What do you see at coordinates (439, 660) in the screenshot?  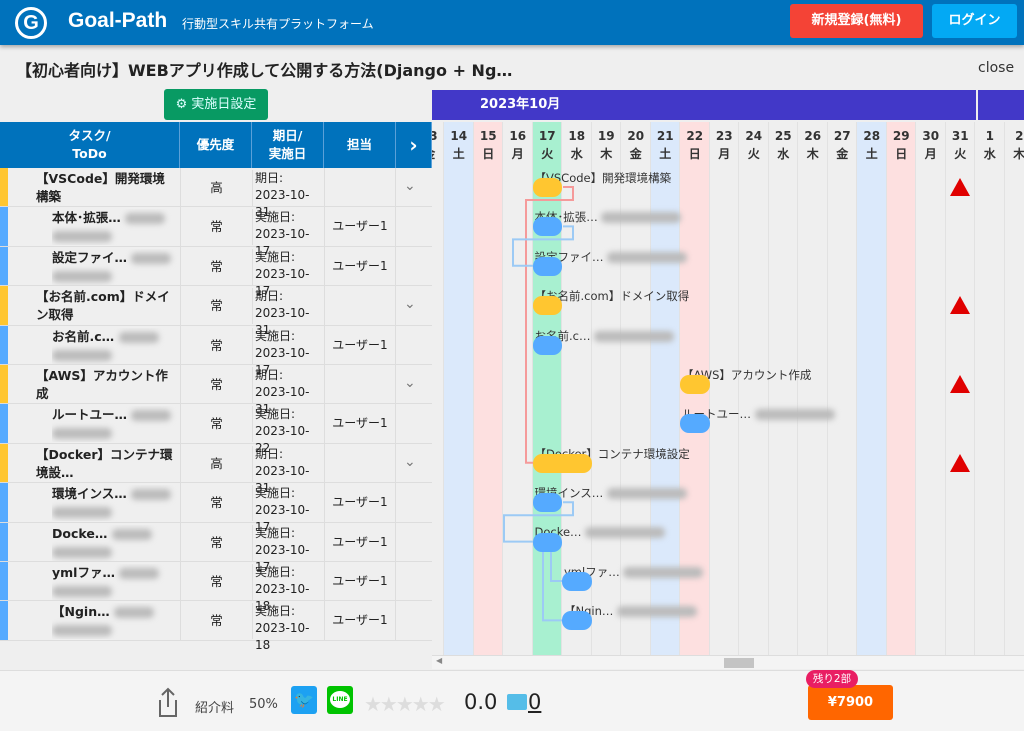 I see `scroll-left-icon: ◀` at bounding box center [439, 660].